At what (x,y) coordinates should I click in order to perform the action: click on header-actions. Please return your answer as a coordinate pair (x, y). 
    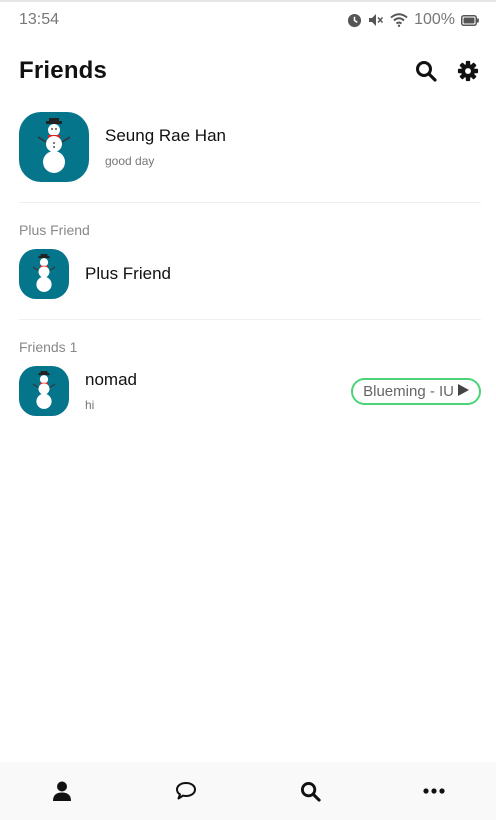
    Looking at the image, I should click on (447, 71).